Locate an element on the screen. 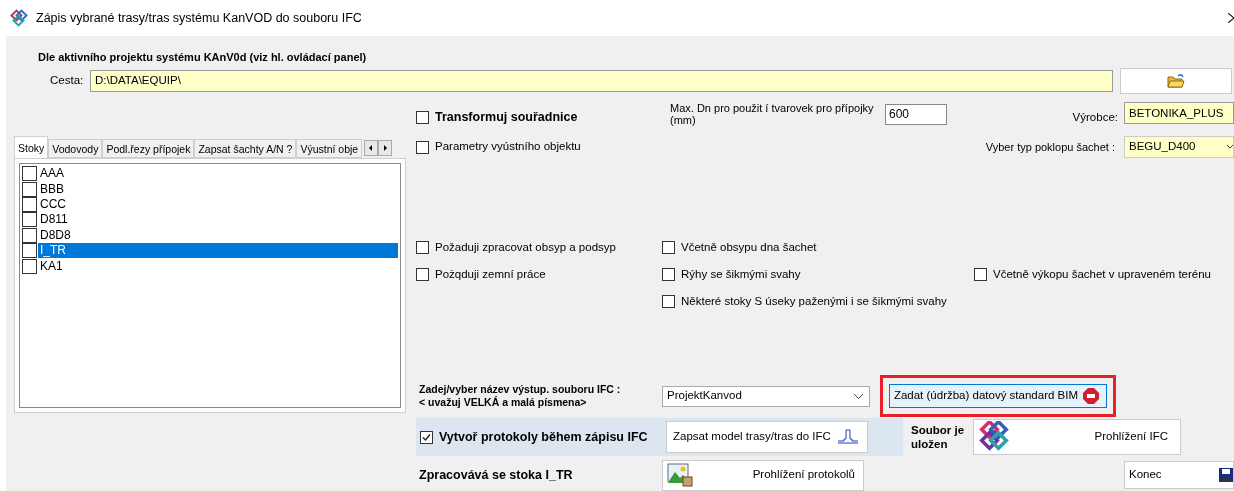  scroll-left-icon is located at coordinates (371, 148).